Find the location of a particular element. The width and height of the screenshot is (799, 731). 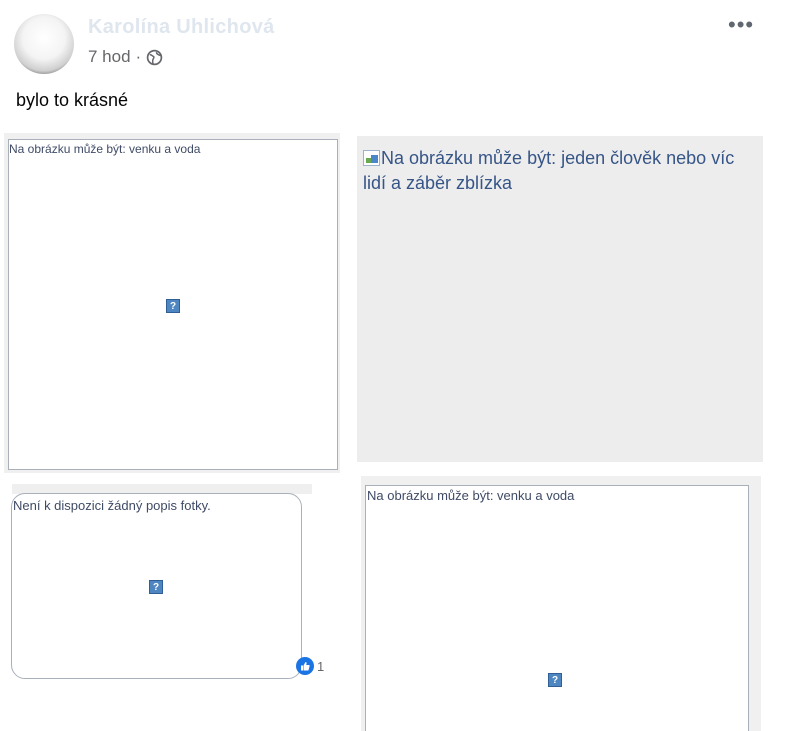

reaction-summary: 1 is located at coordinates (310, 666).